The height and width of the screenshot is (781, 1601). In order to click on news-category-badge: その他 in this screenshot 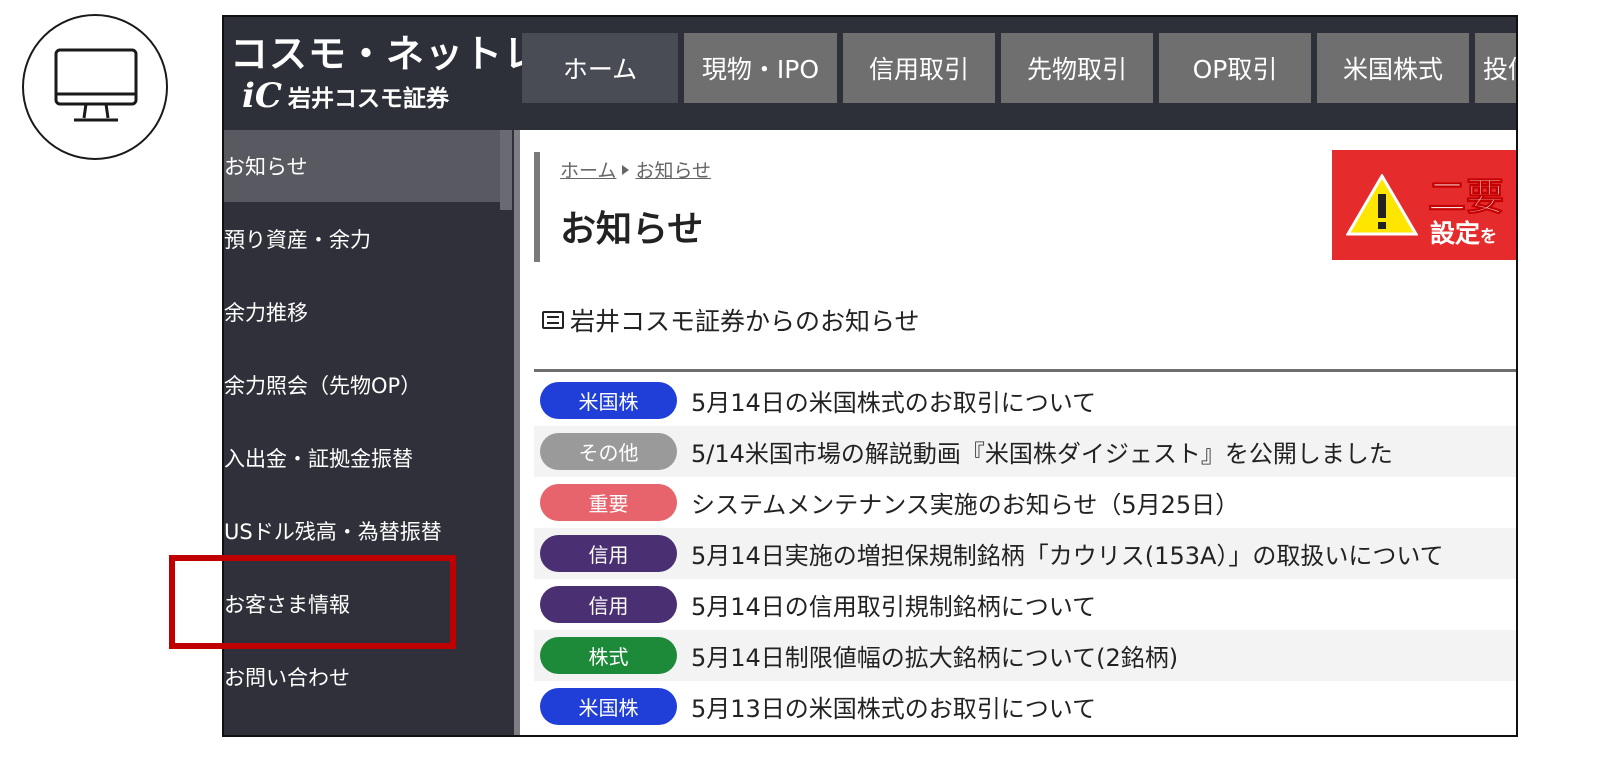, I will do `click(608, 451)`.